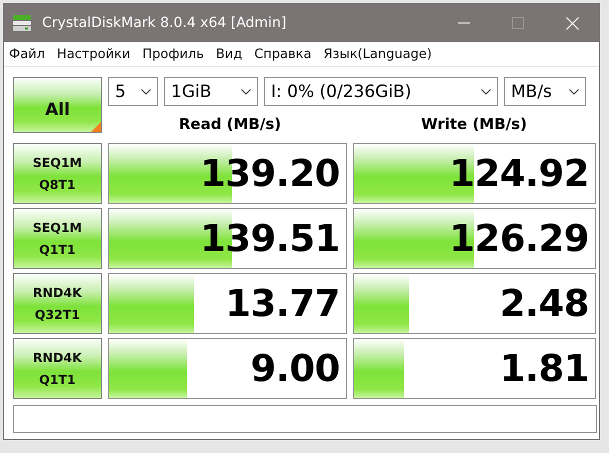  What do you see at coordinates (572, 23) in the screenshot?
I see `close-icon` at bounding box center [572, 23].